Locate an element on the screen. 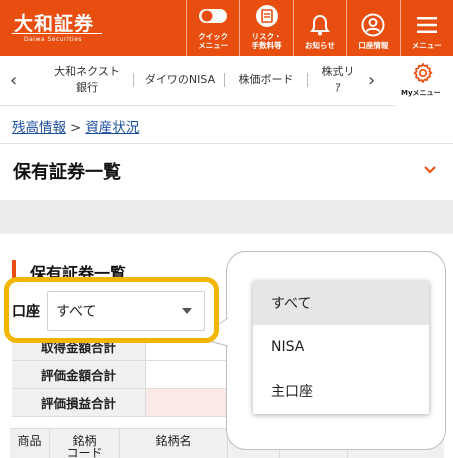  column-header-product: 商品 is located at coordinates (30, 443).